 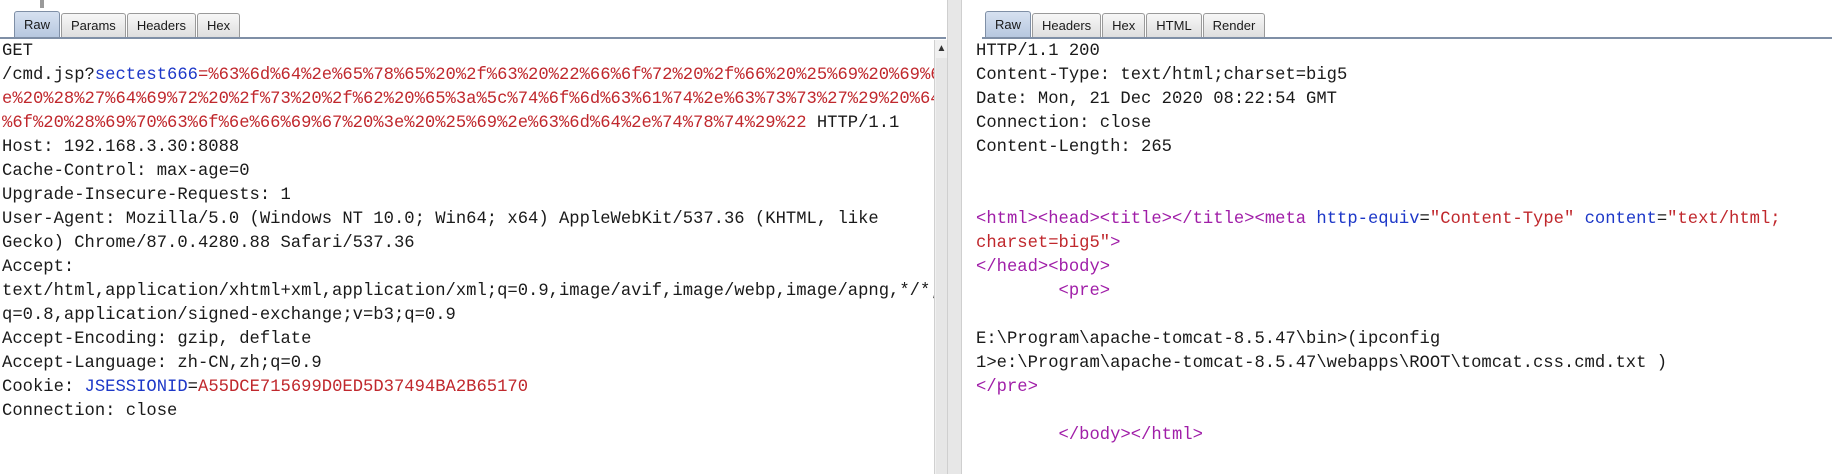 I want to click on meta-val-content-type: "Content-Type", so click(x=1502, y=219).